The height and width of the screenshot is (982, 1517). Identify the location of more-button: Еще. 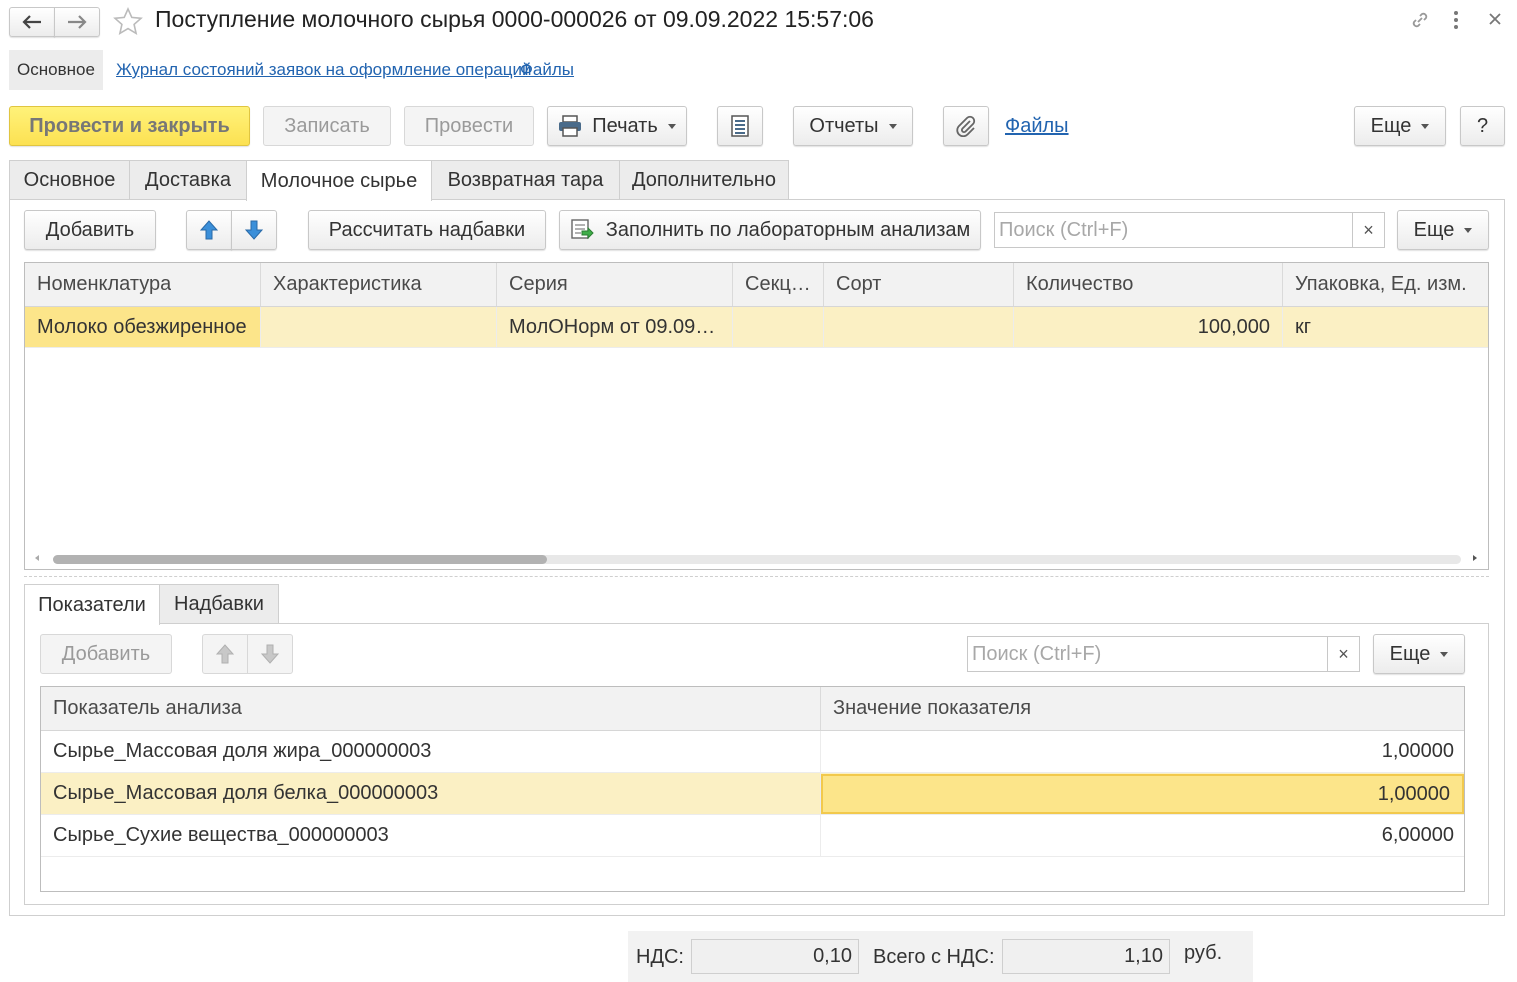
(1400, 126).